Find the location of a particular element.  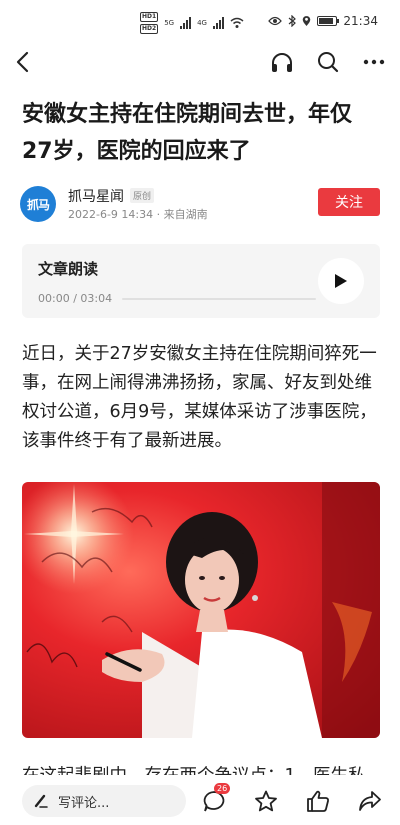

favorite-button is located at coordinates (266, 801).